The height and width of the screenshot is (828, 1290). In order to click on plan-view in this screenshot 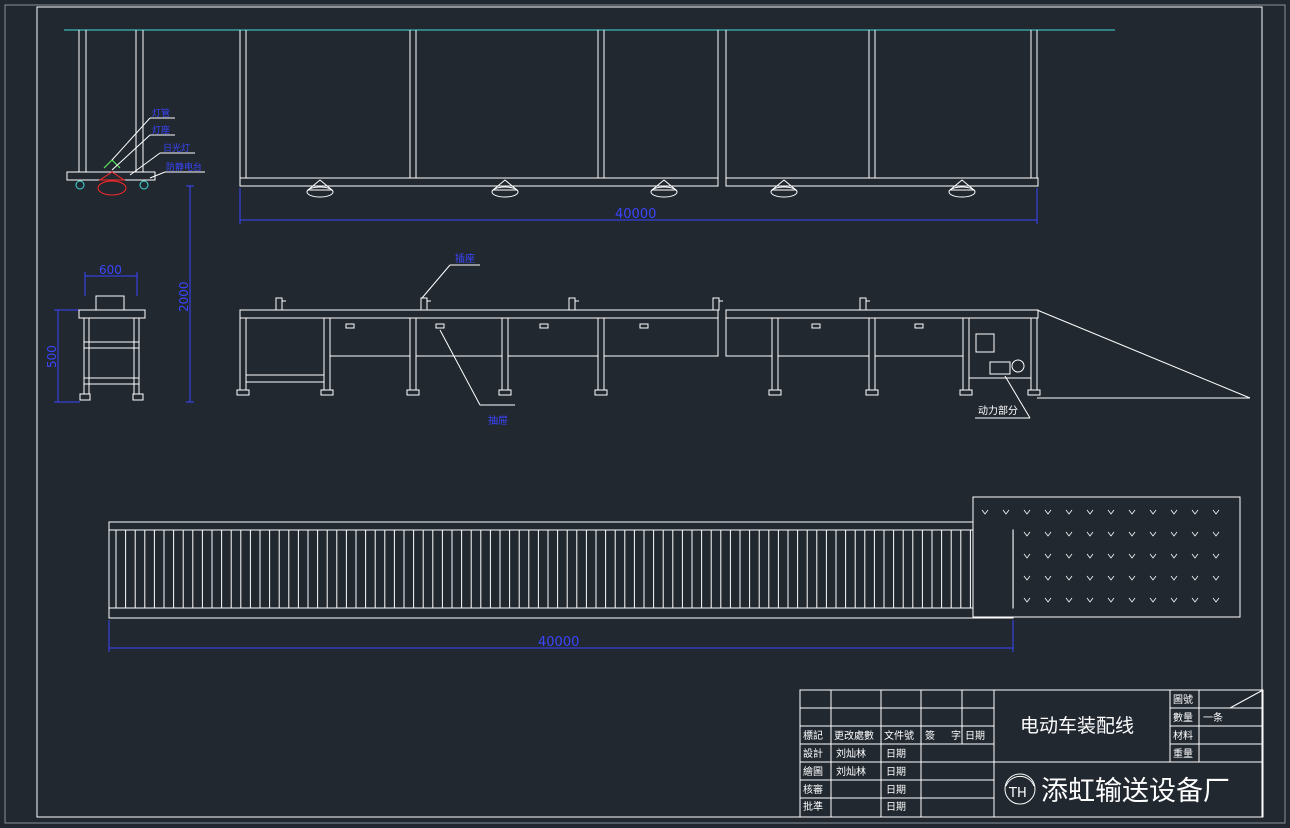, I will do `click(561, 586)`.